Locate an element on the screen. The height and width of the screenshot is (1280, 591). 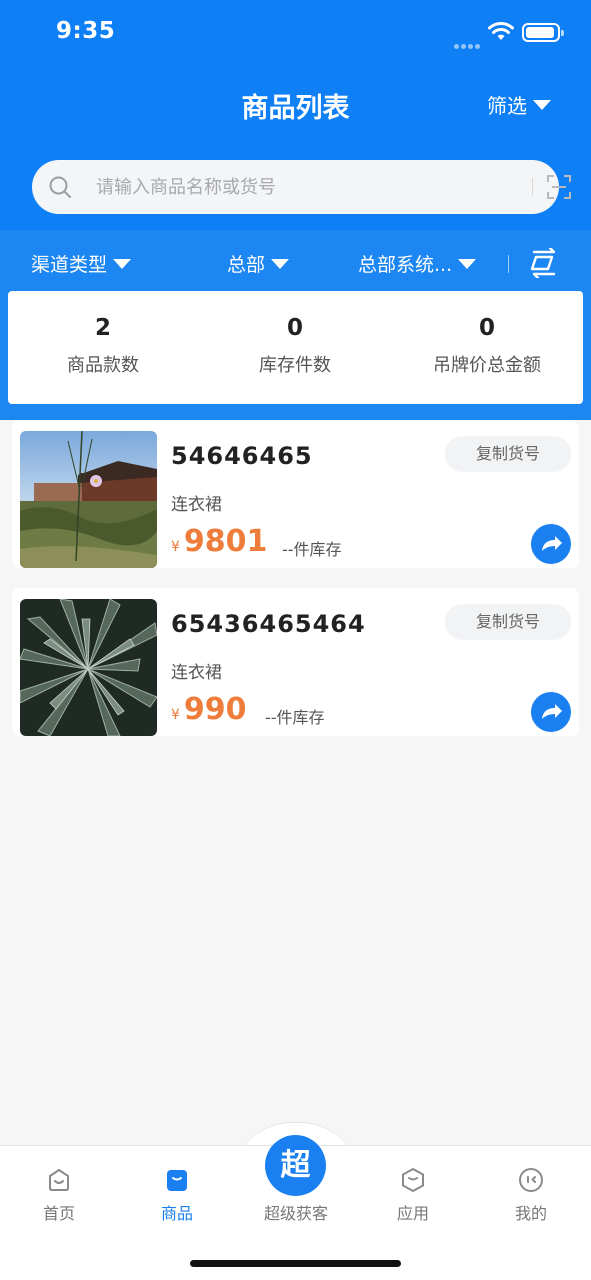
product-price: ¥ 9801 is located at coordinates (219, 541).